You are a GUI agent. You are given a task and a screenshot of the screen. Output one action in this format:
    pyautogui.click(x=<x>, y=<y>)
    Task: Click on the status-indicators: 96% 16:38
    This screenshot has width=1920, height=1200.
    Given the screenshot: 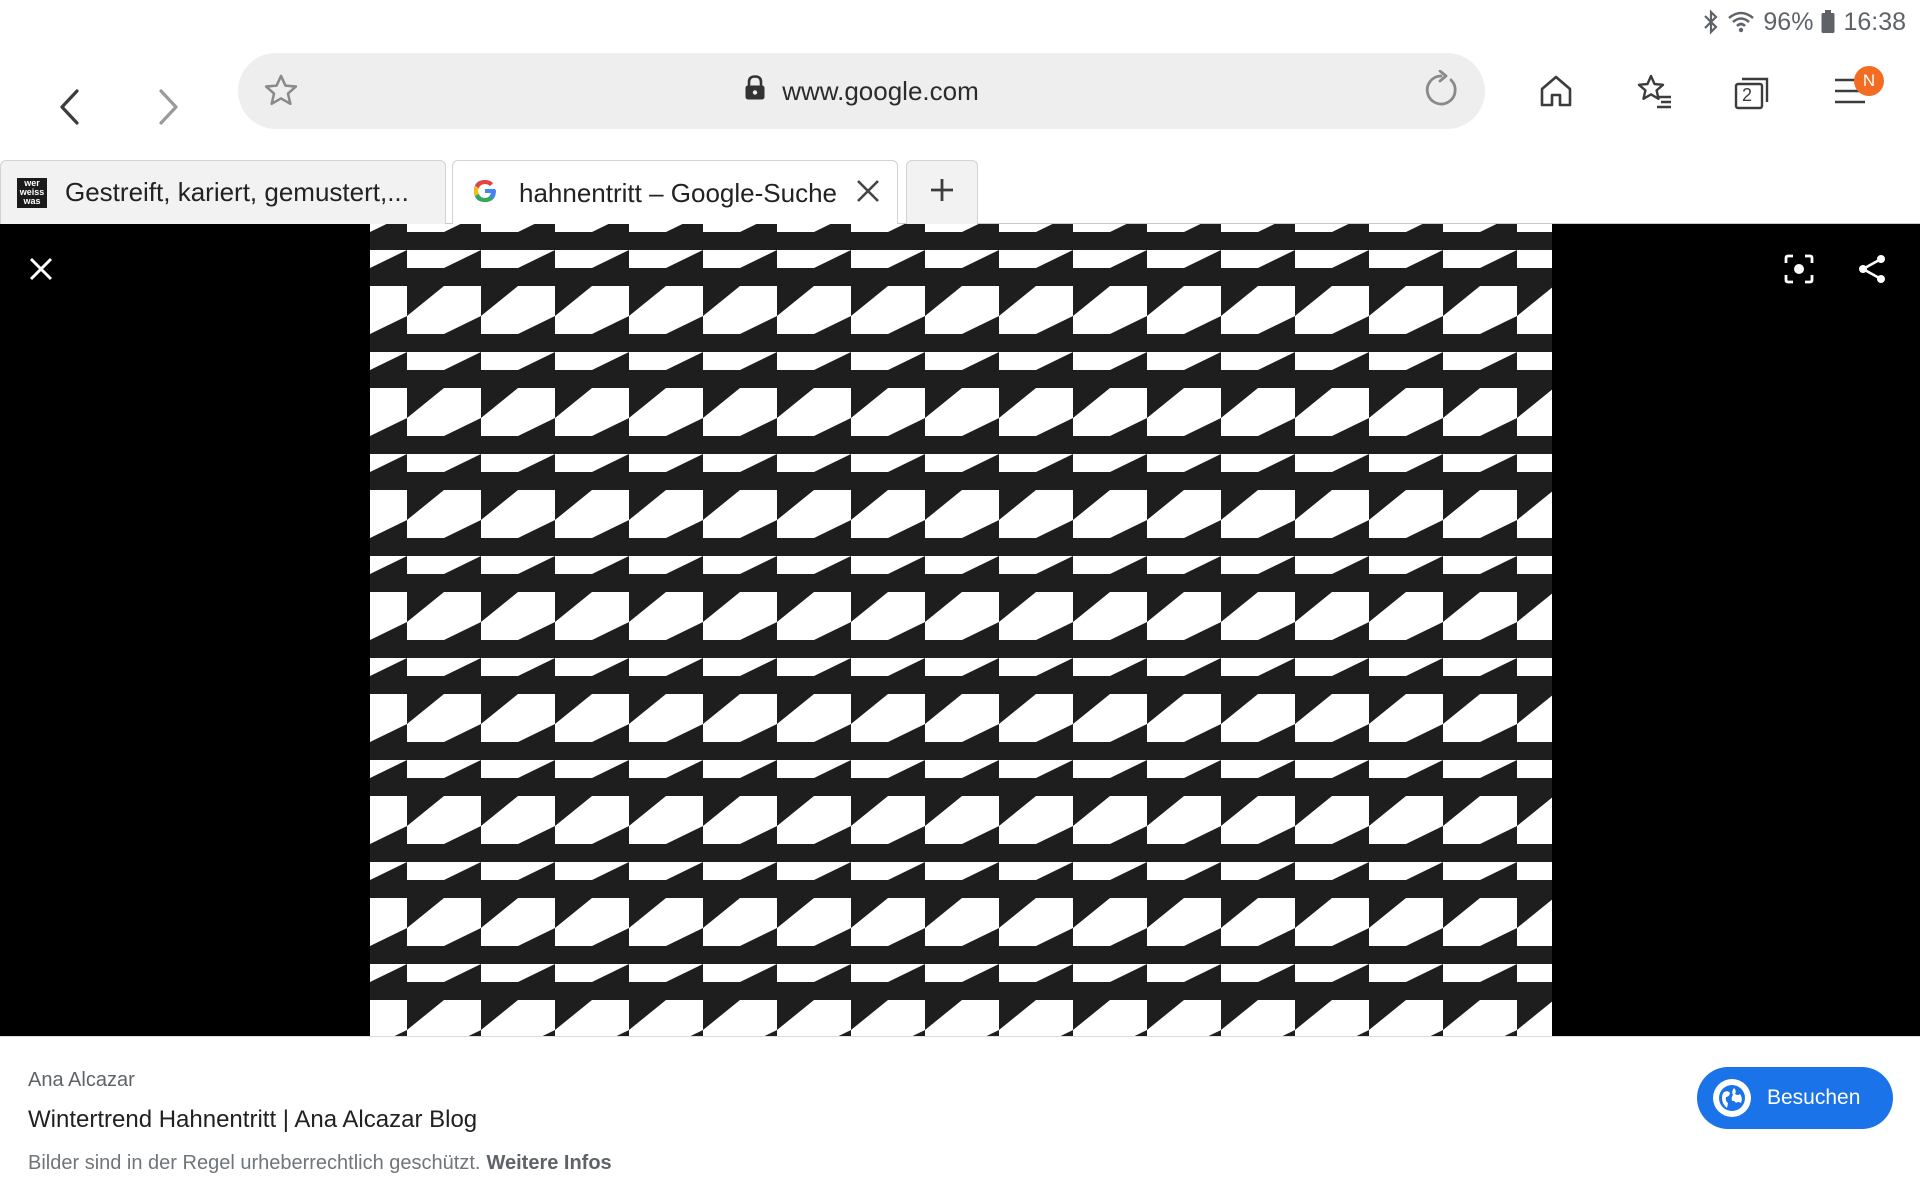 What is the action you would take?
    pyautogui.click(x=1804, y=22)
    